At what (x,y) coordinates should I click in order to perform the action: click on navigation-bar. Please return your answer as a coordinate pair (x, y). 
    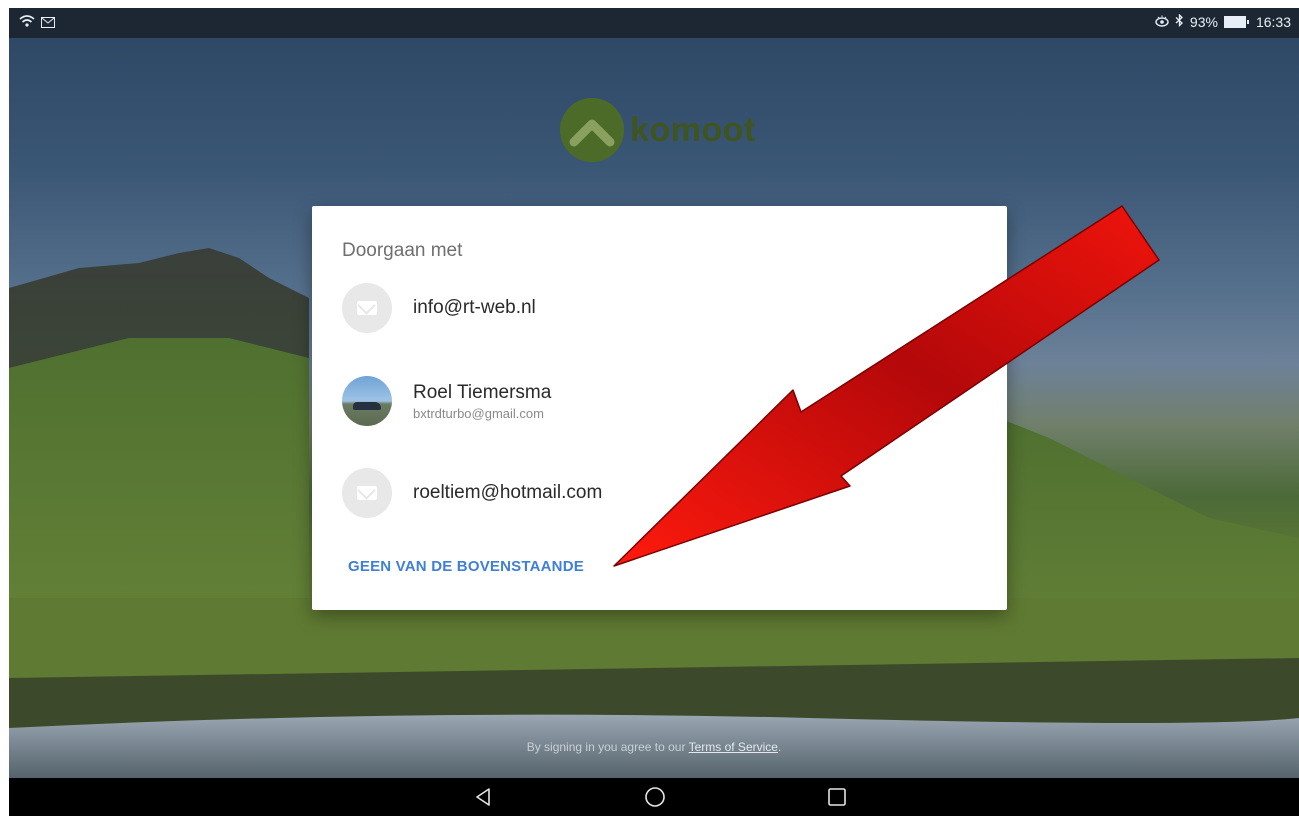
    Looking at the image, I should click on (654, 797).